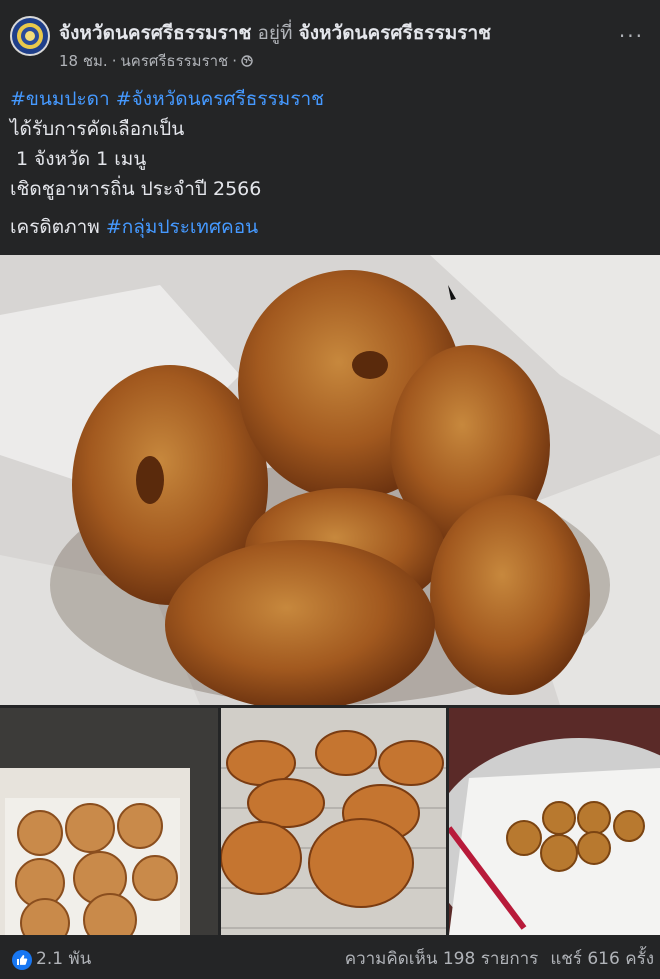  I want to click on like-icon, so click(22, 960).